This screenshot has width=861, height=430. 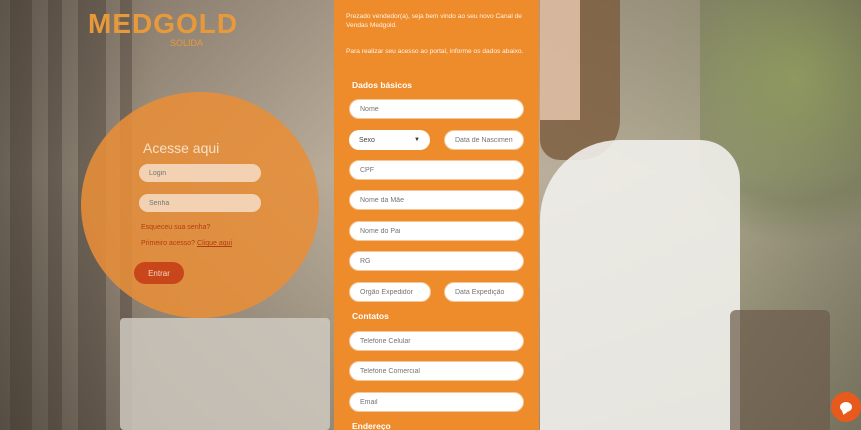 What do you see at coordinates (436, 341) in the screenshot?
I see `mobile-phone-field` at bounding box center [436, 341].